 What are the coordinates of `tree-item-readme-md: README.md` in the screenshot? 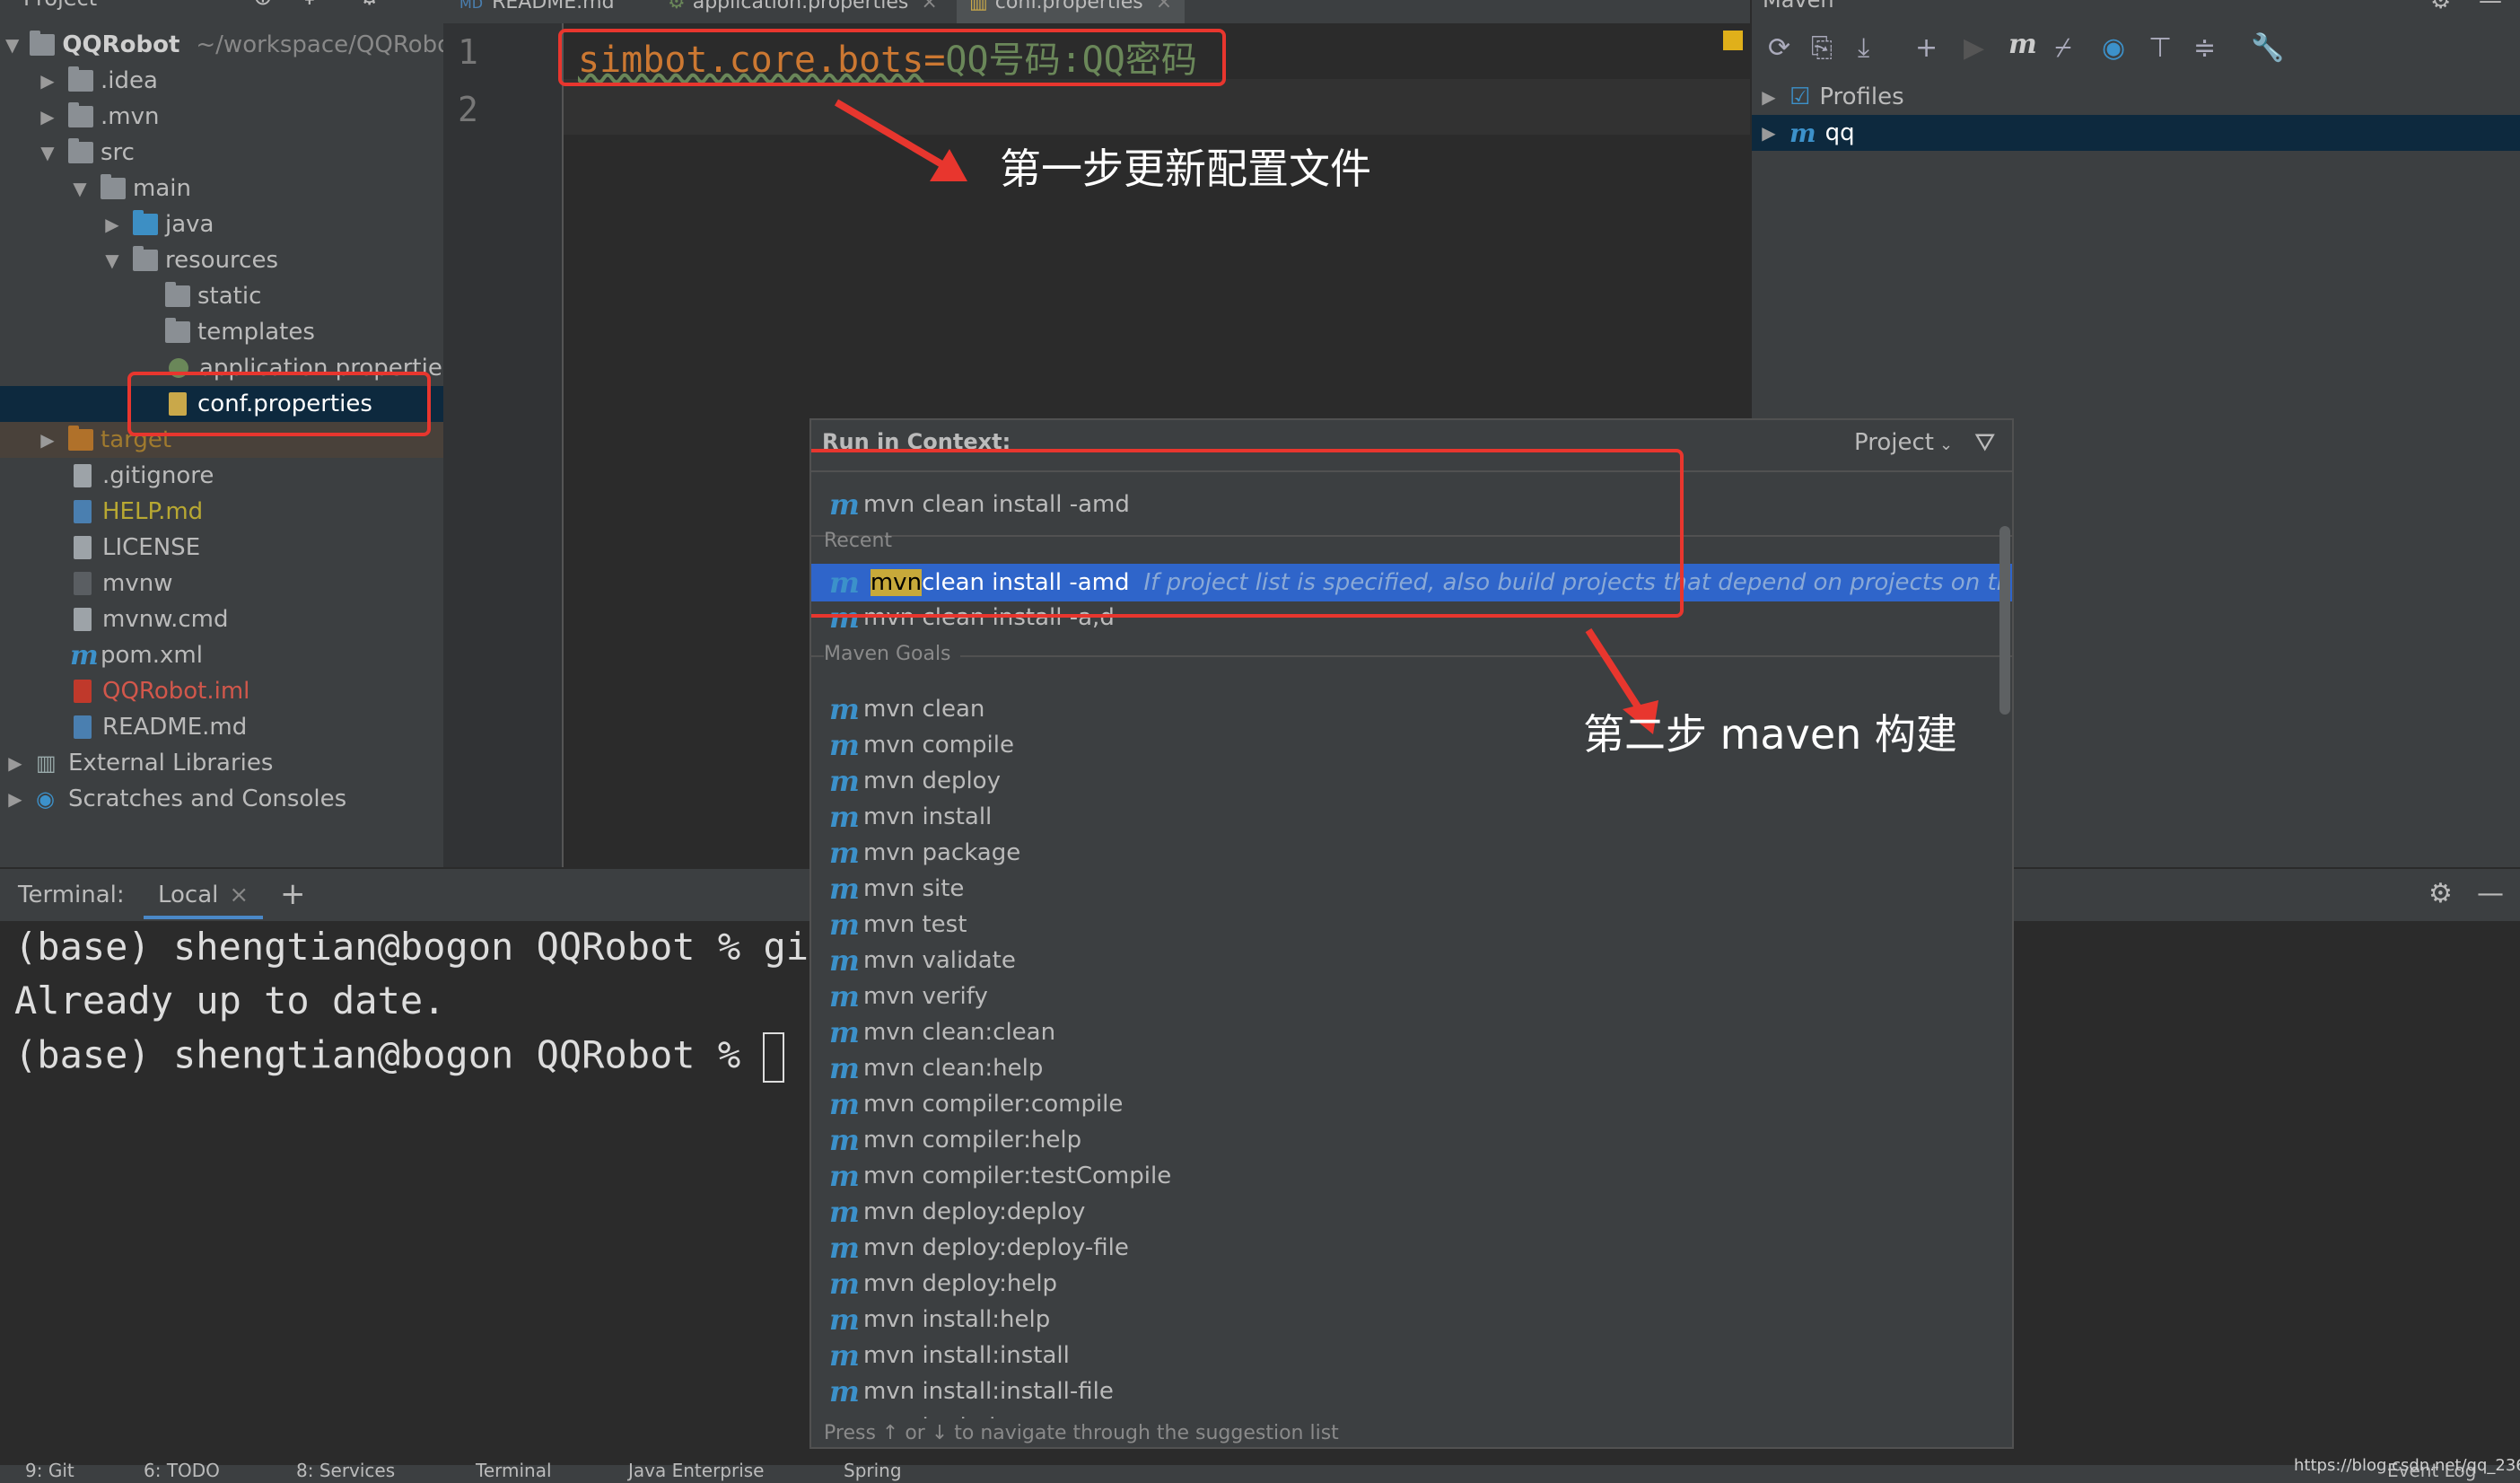 It's located at (221, 727).